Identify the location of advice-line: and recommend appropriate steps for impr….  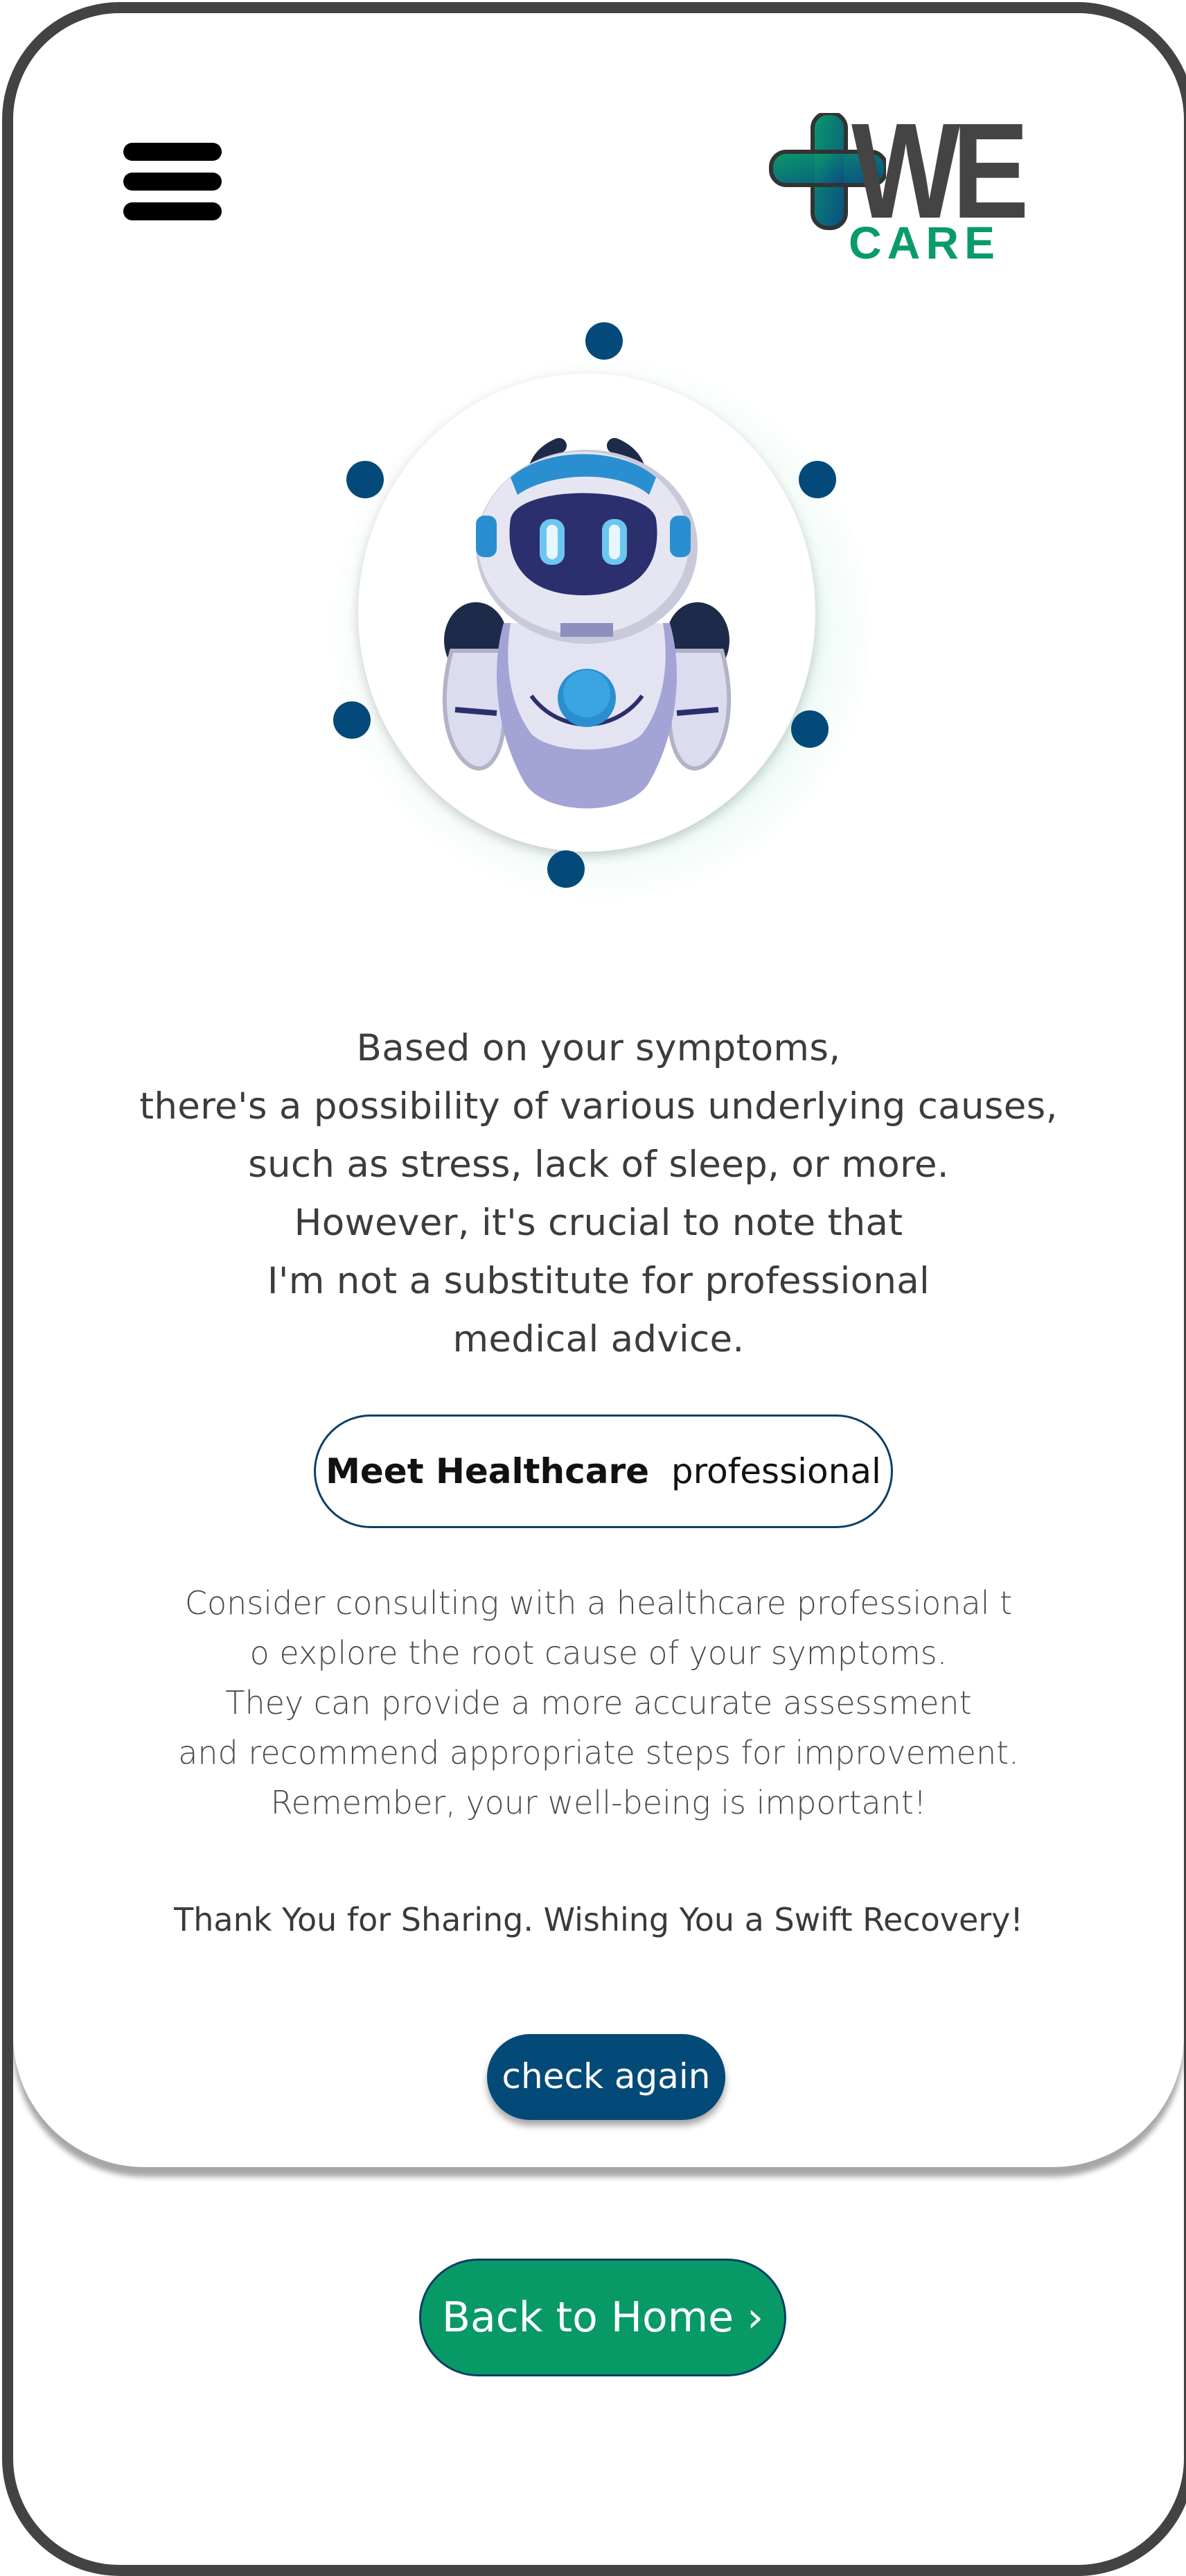
(598, 1752).